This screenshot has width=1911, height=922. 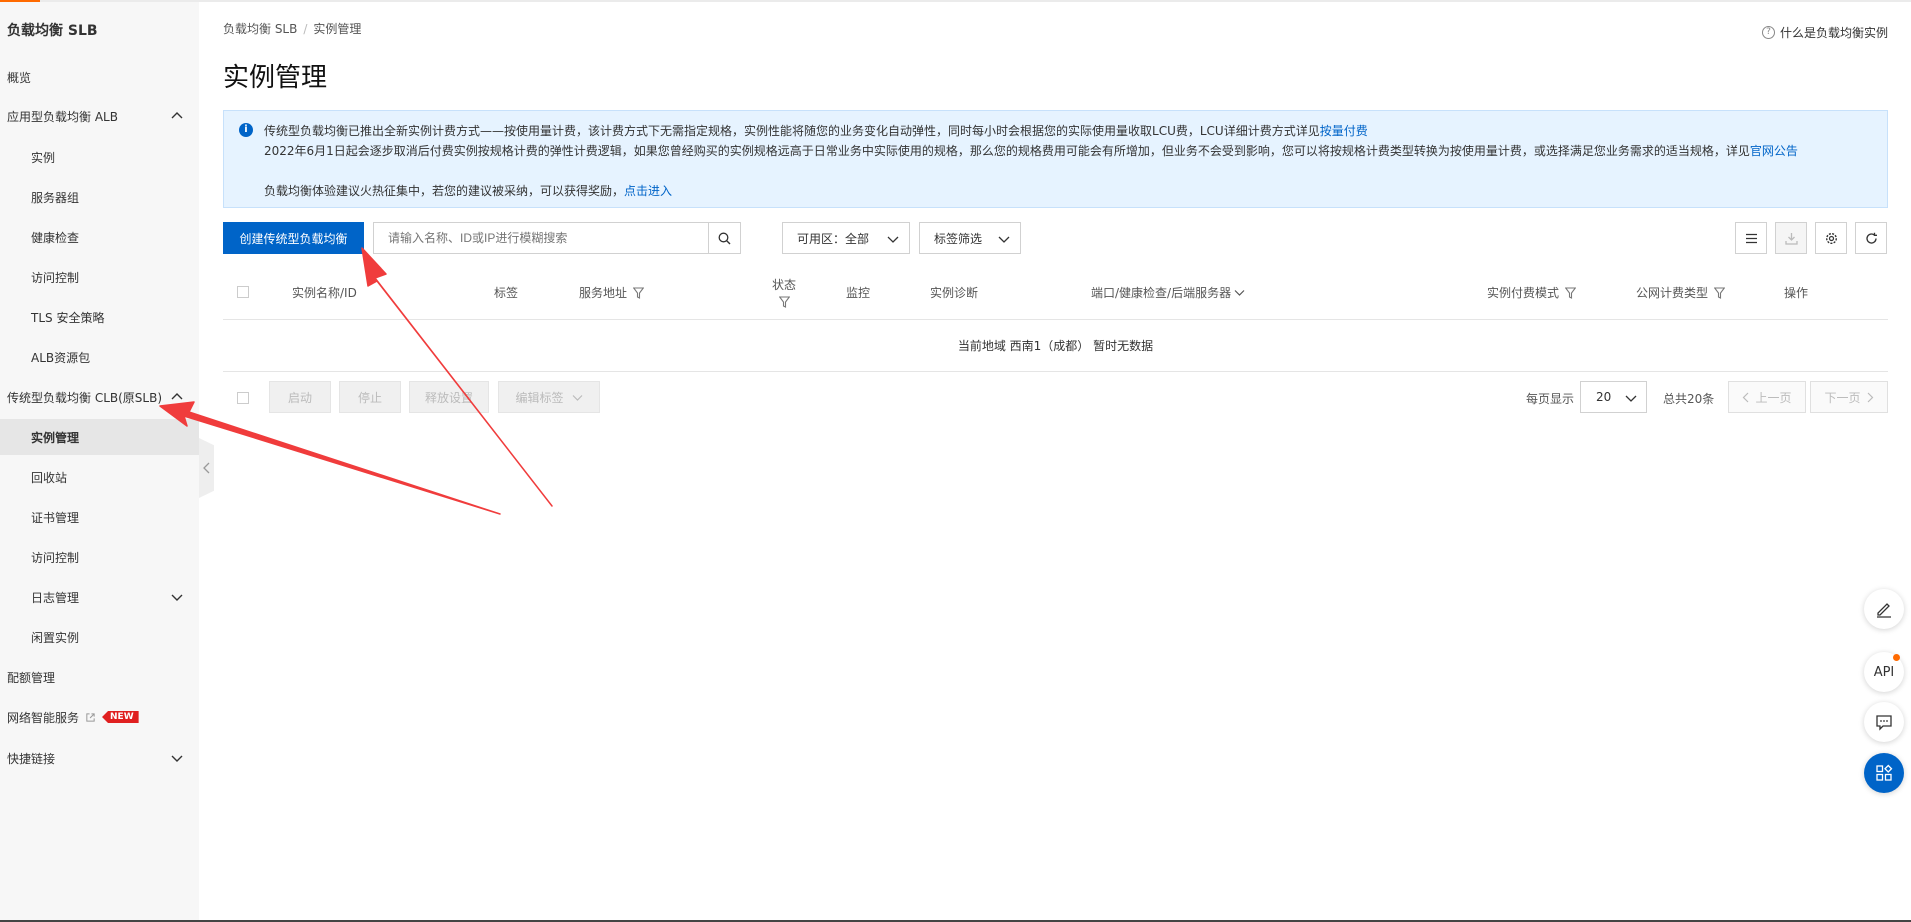 What do you see at coordinates (1833, 33) in the screenshot?
I see `help-link-label: 什么是负载均衡实例` at bounding box center [1833, 33].